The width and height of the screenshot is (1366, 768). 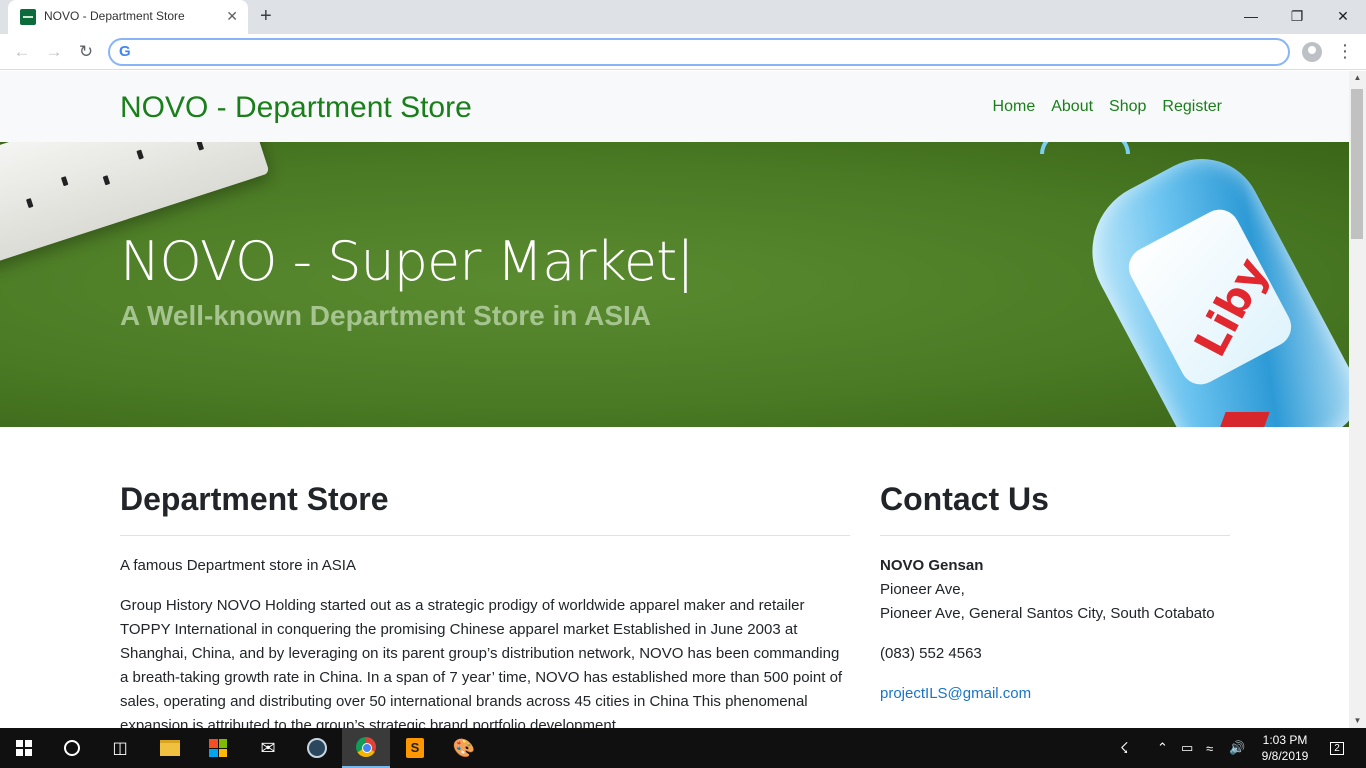 I want to click on about-intro: A famous Department store in ASIA, so click(x=238, y=565).